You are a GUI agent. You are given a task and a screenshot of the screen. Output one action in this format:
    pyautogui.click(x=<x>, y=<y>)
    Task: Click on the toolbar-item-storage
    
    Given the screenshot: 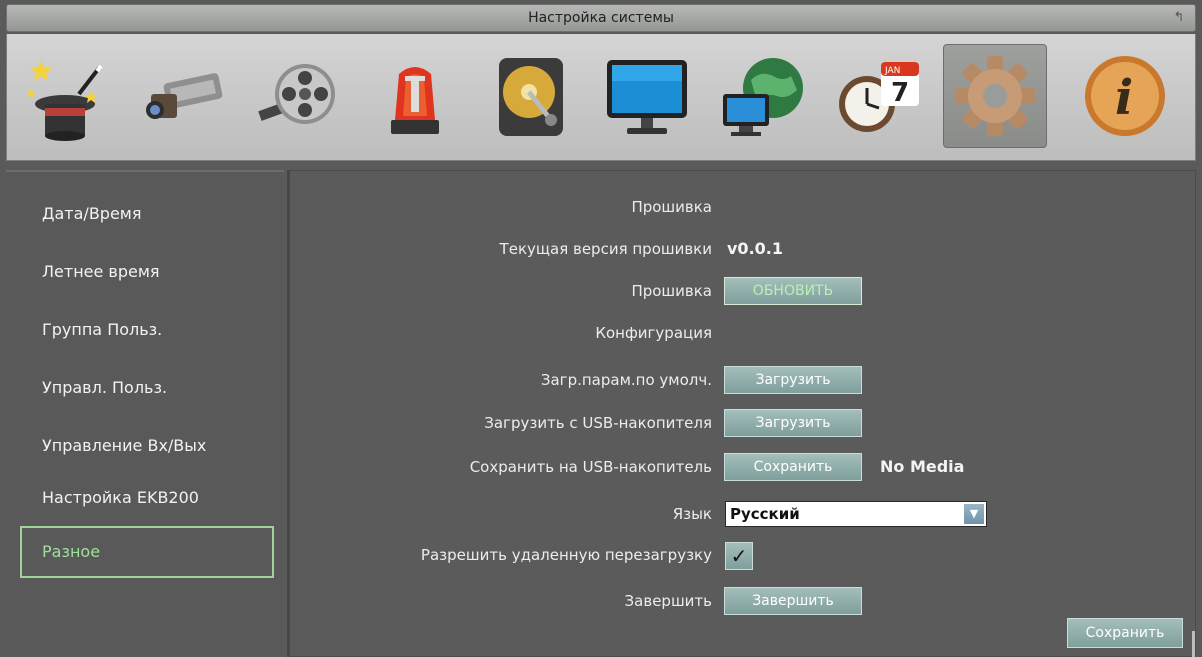 What is the action you would take?
    pyautogui.click(x=531, y=96)
    